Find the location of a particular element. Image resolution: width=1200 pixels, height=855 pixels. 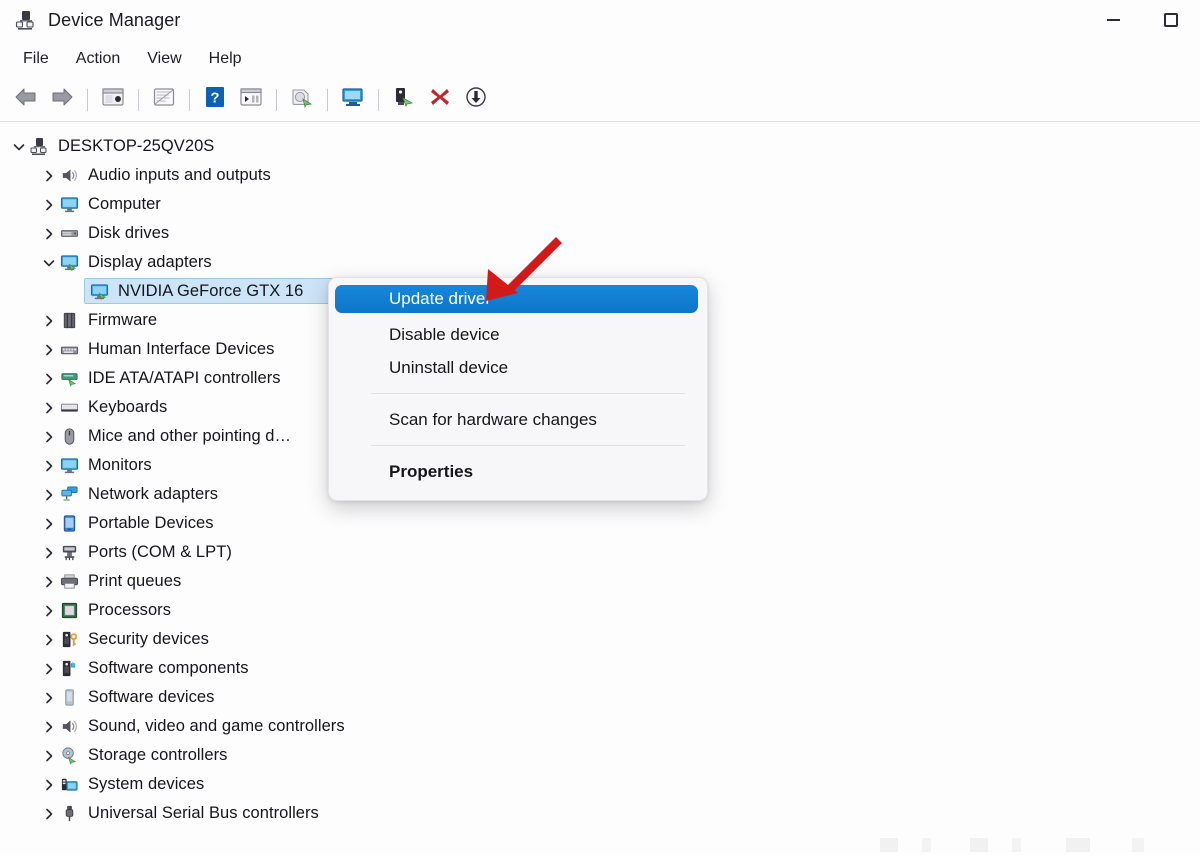

tree-item-universal-serial-bus-controllers: Universal Serial Bus controllers is located at coordinates (600, 813).